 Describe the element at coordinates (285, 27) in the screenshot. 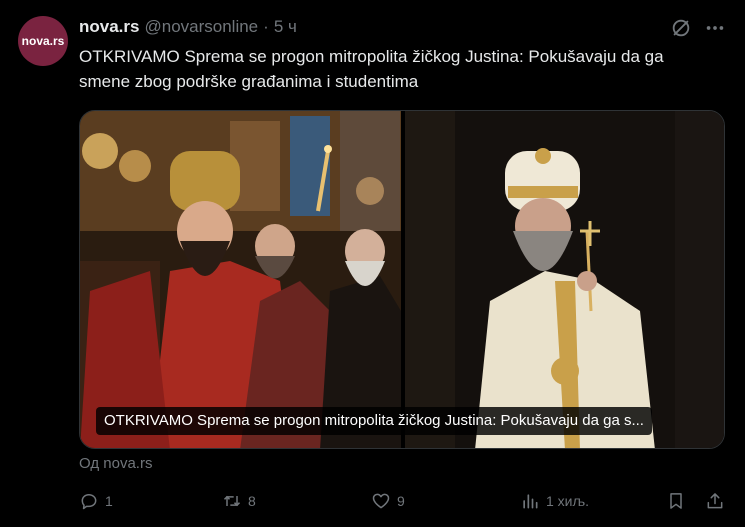

I see `timestamp: 5 ч` at that location.